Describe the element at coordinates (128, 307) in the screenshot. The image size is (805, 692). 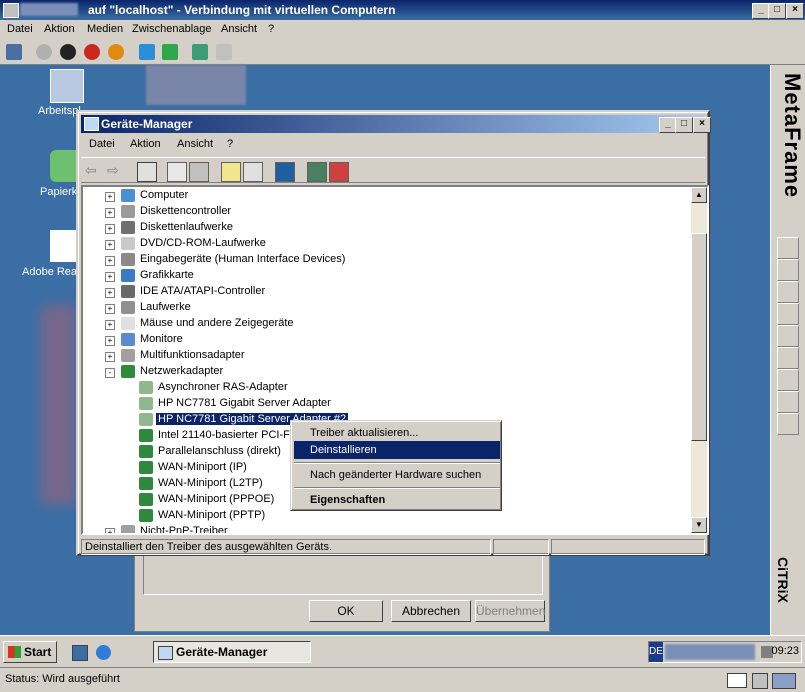
I see `disk-drive-icon` at that location.